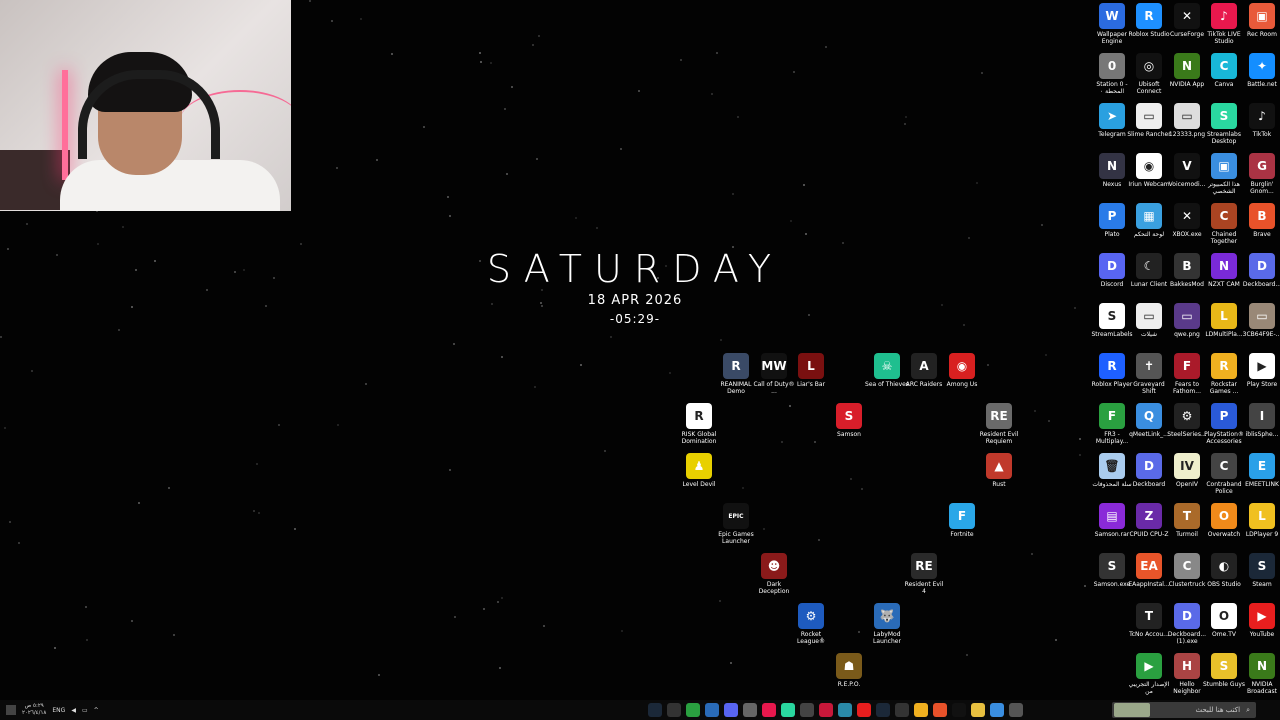  I want to click on desktop-icon-item: EPIC Epic Games Launcher, so click(736, 524).